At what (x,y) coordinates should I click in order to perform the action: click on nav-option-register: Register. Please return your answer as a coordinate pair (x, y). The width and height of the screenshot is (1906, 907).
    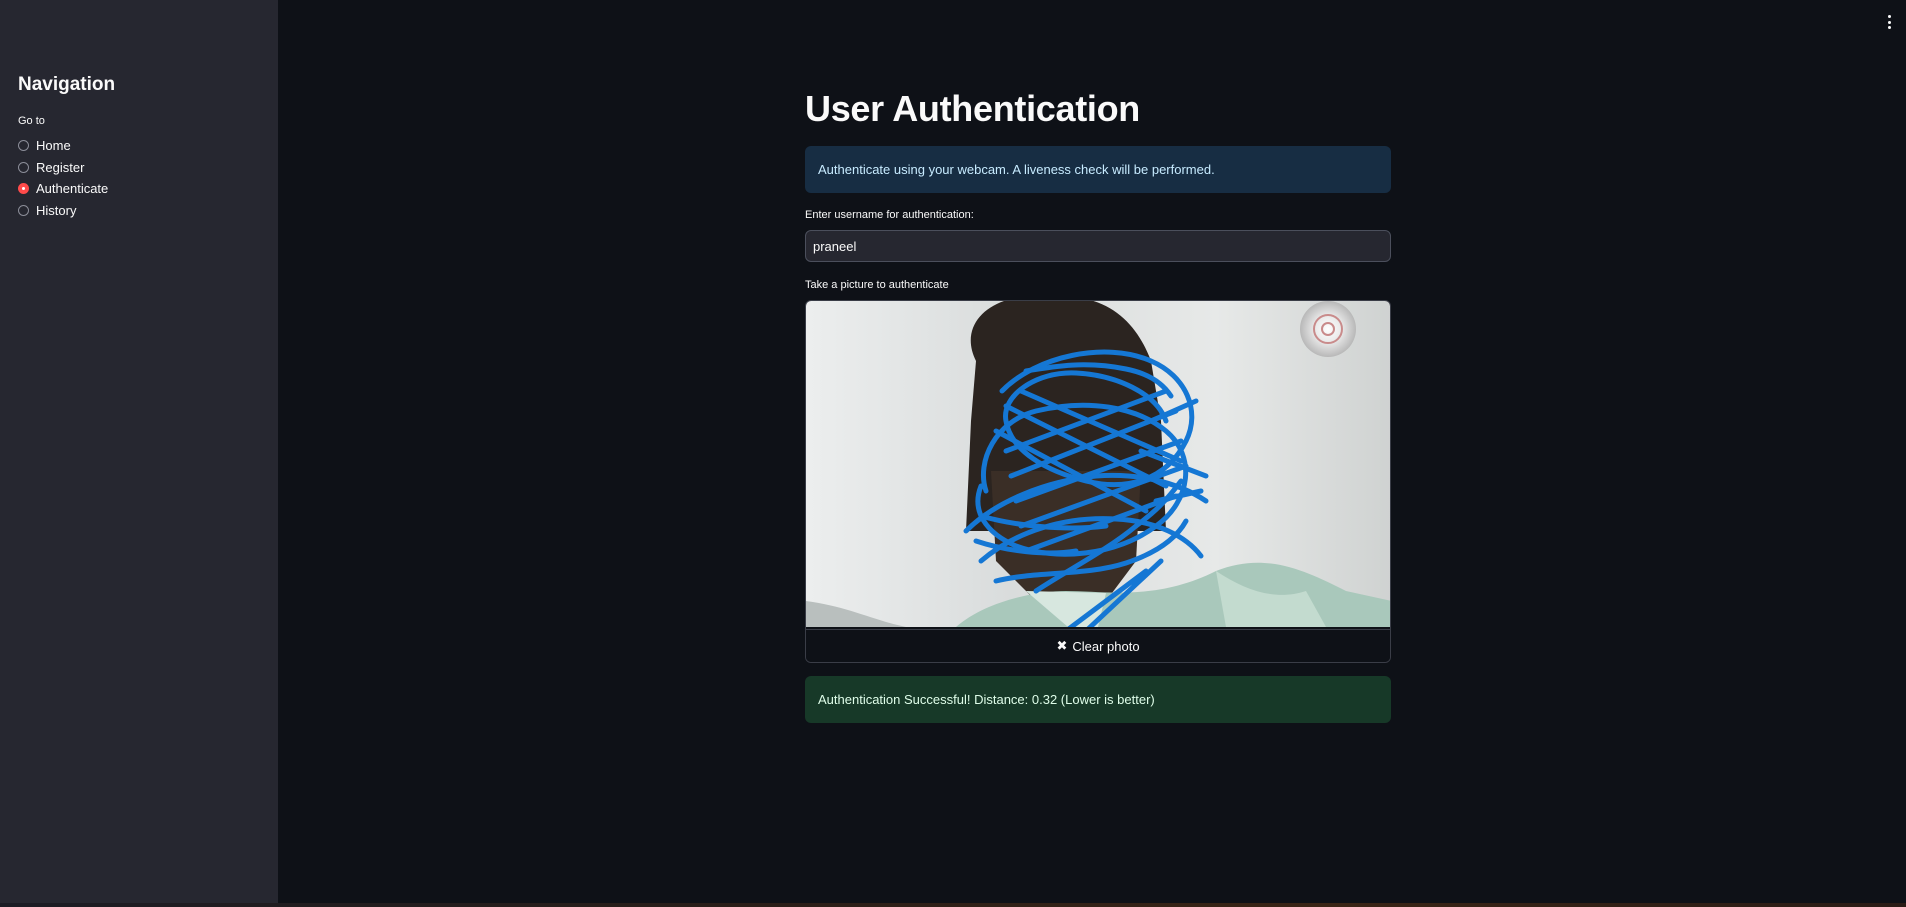
    Looking at the image, I should click on (63, 168).